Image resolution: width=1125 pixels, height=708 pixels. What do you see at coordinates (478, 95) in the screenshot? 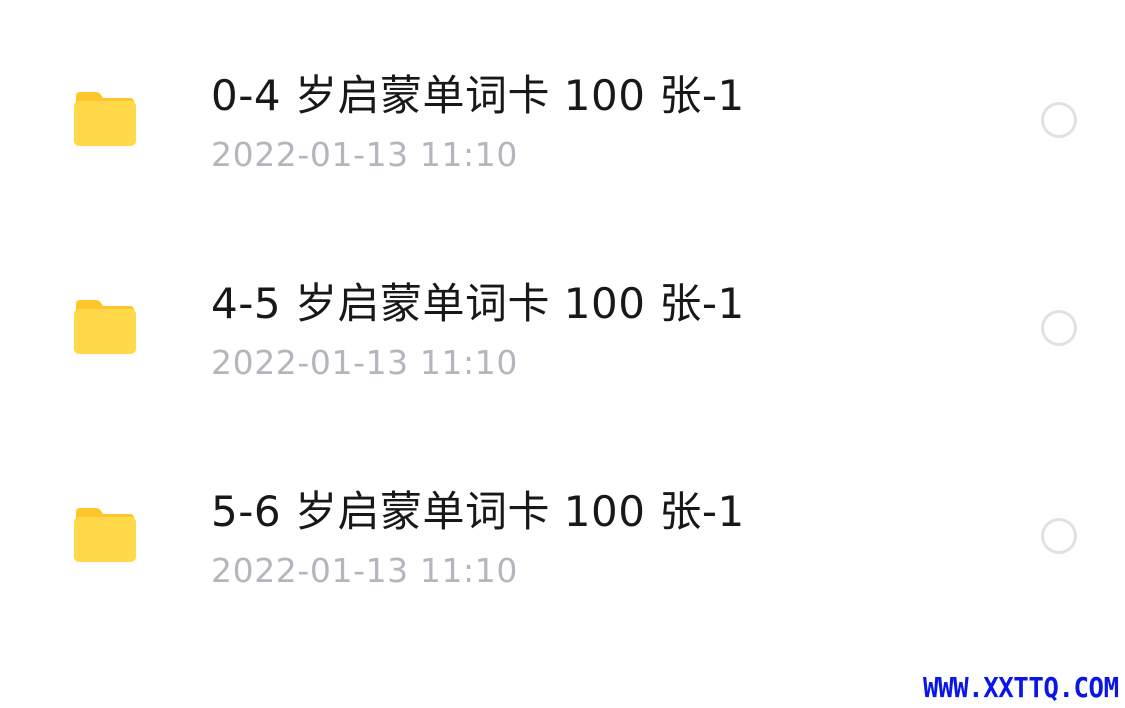
I see `file-name: 0-4 岁启蒙单词卡 100 张-1` at bounding box center [478, 95].